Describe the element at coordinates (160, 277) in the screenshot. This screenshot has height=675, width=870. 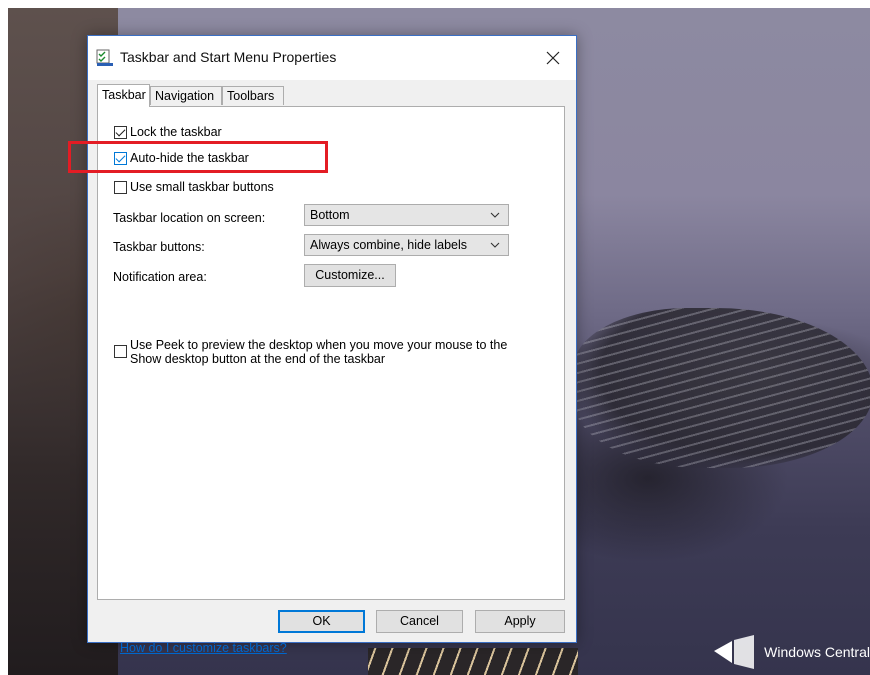
I see `notification-area-label: Notification area:` at that location.